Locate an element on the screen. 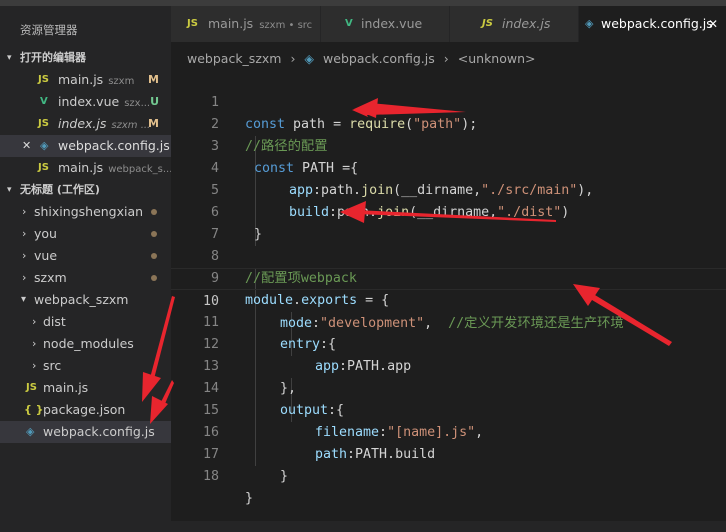 Image resolution: width=726 pixels, height=532 pixels. tab-main-js: JS main.js szxm • src is located at coordinates (246, 24).